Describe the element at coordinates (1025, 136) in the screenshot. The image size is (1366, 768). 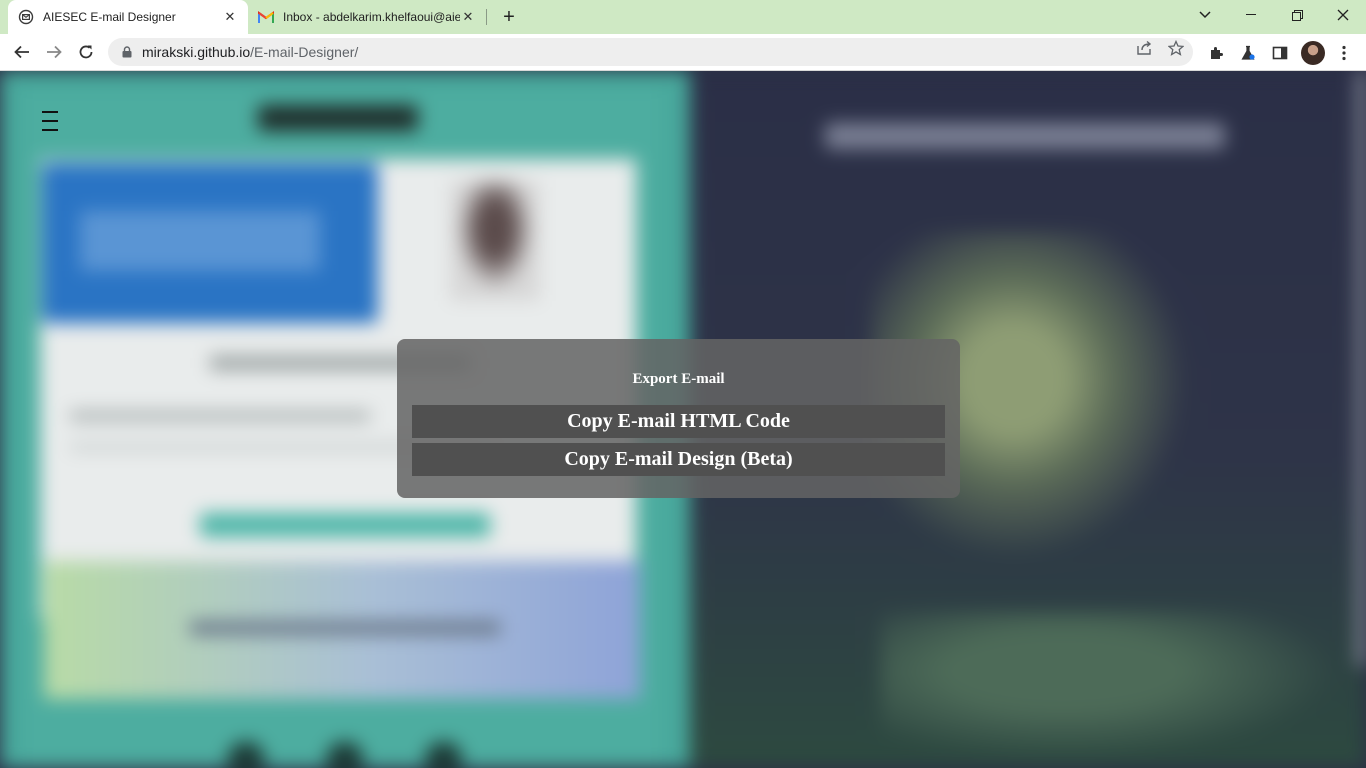
I see `designer-title-placeholder` at that location.